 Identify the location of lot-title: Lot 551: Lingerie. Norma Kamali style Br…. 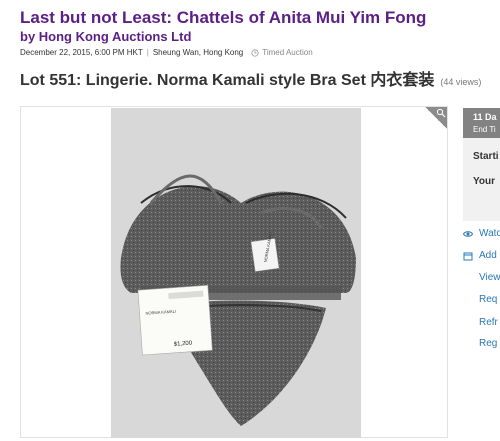
(250, 81).